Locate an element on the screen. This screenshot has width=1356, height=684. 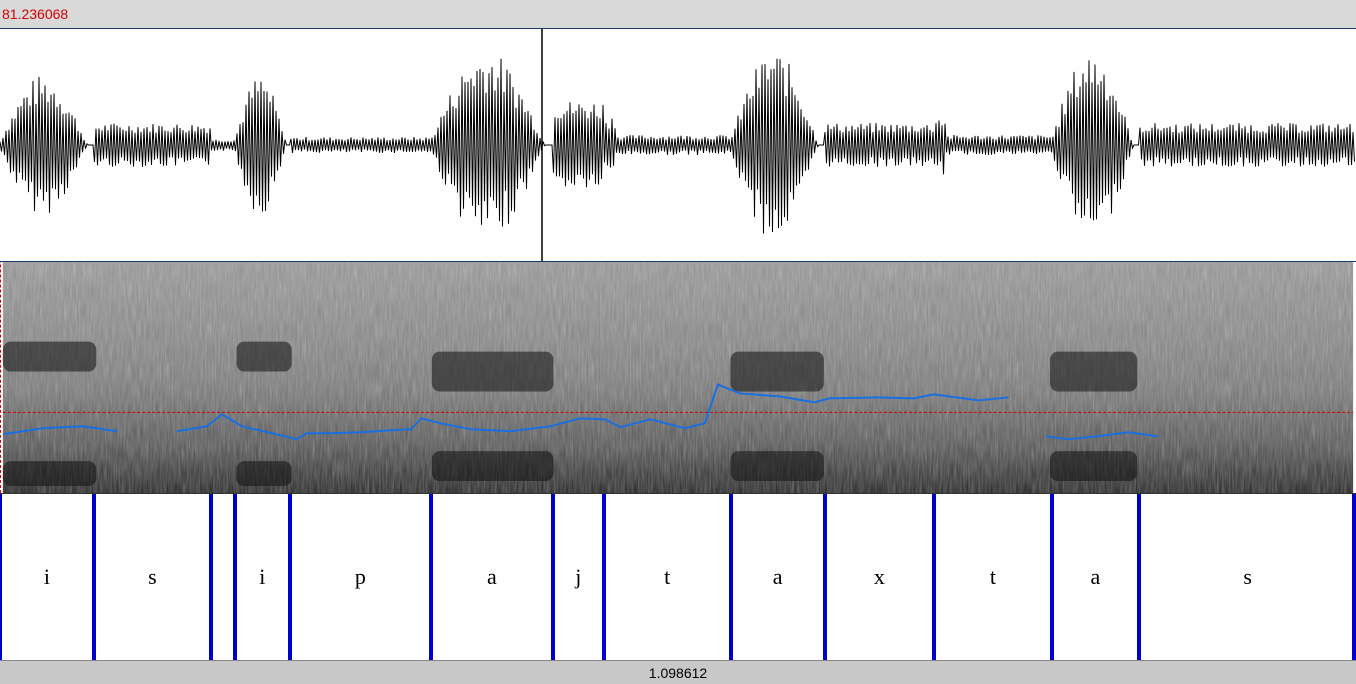
cursor-time-readout: 81.236068 is located at coordinates (35, 14).